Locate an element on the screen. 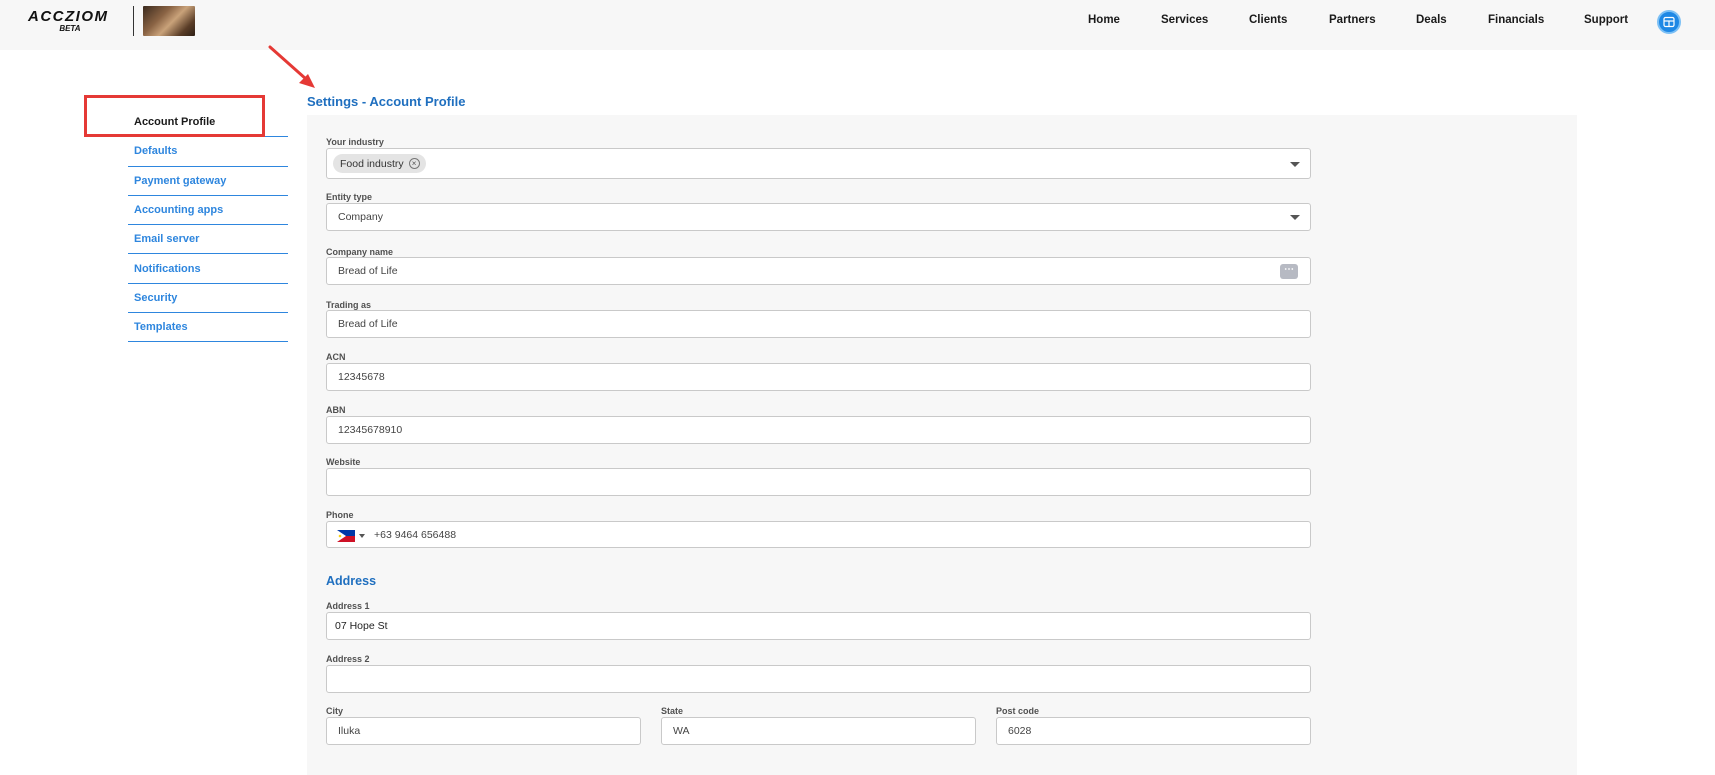 The image size is (1715, 775). account-icon is located at coordinates (1669, 22).